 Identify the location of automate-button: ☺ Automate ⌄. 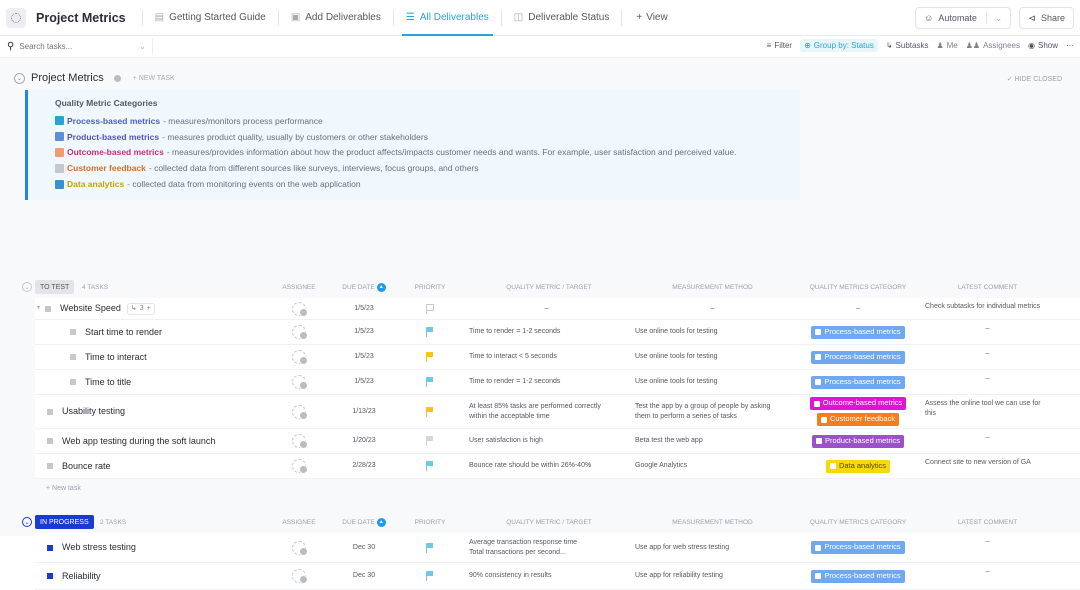
(963, 18).